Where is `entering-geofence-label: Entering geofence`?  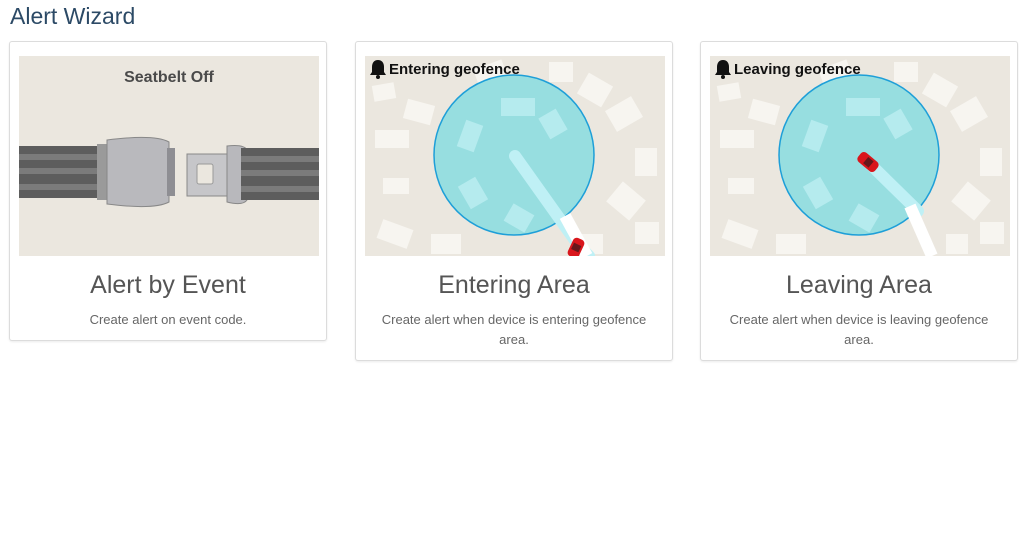 entering-geofence-label: Entering geofence is located at coordinates (444, 69).